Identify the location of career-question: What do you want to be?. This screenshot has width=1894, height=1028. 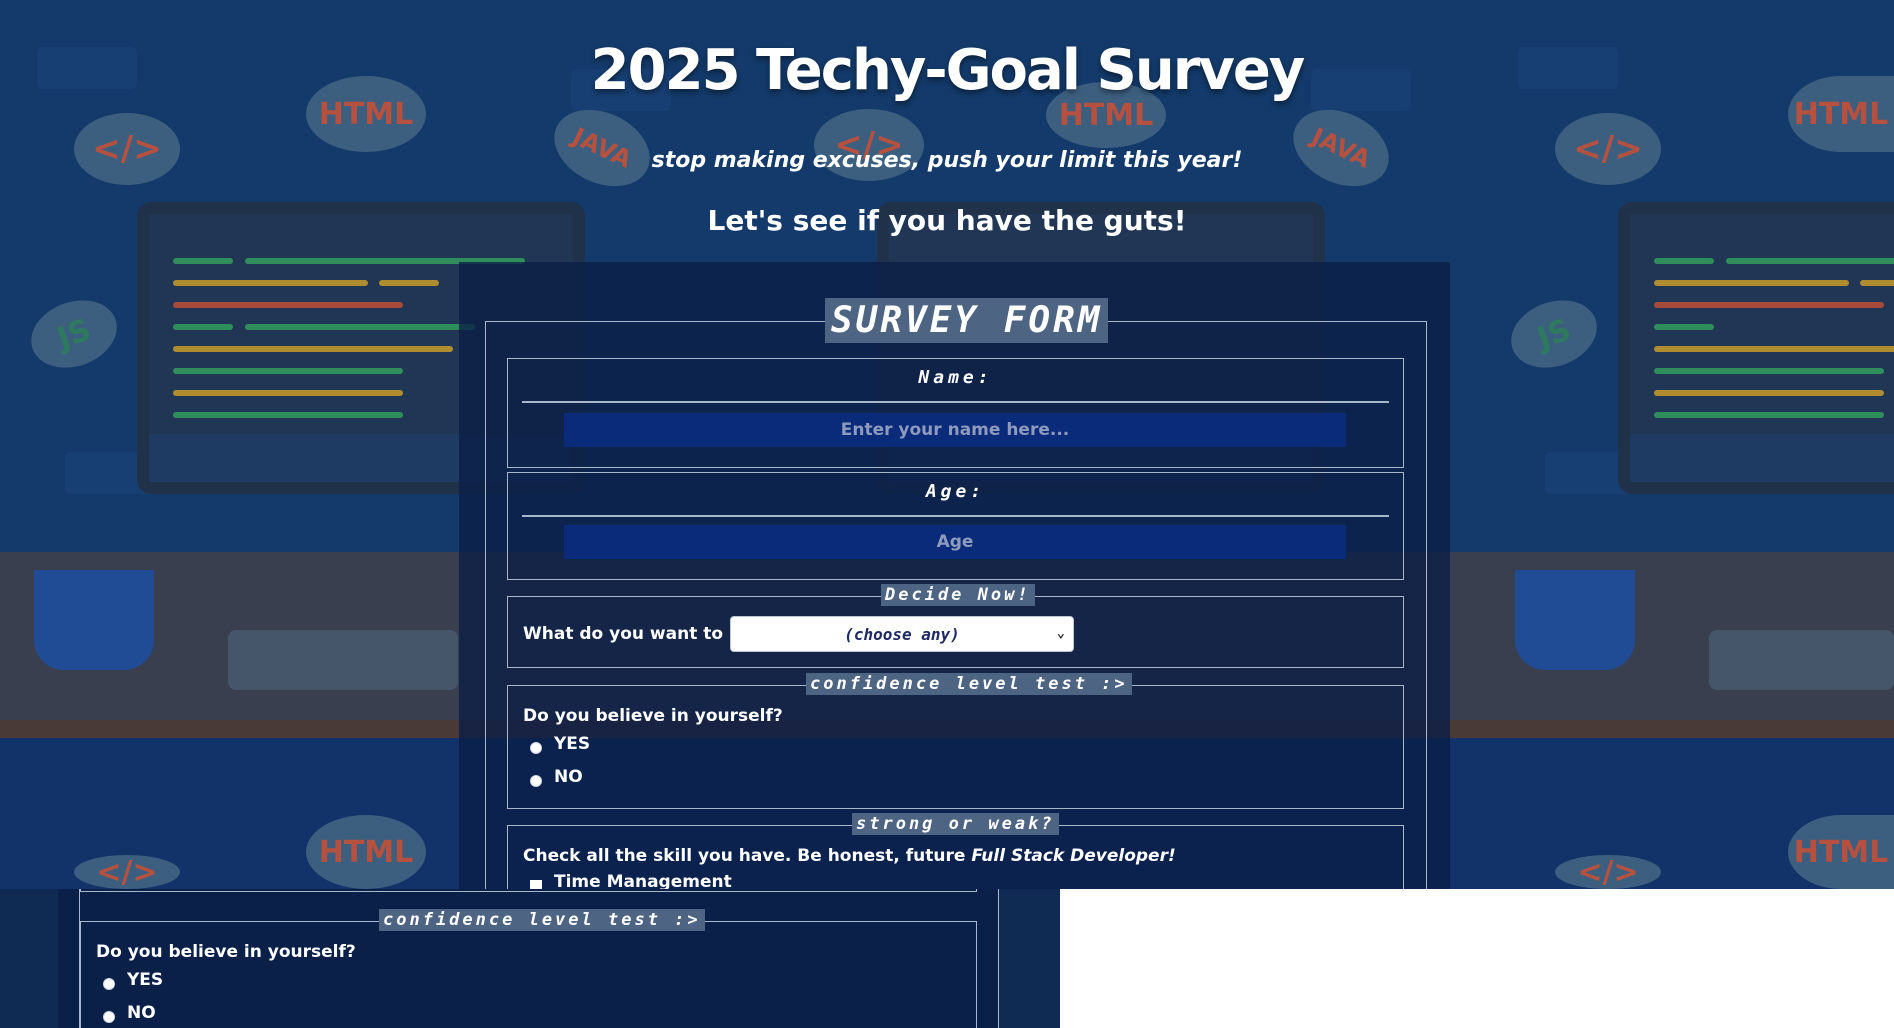
(643, 634).